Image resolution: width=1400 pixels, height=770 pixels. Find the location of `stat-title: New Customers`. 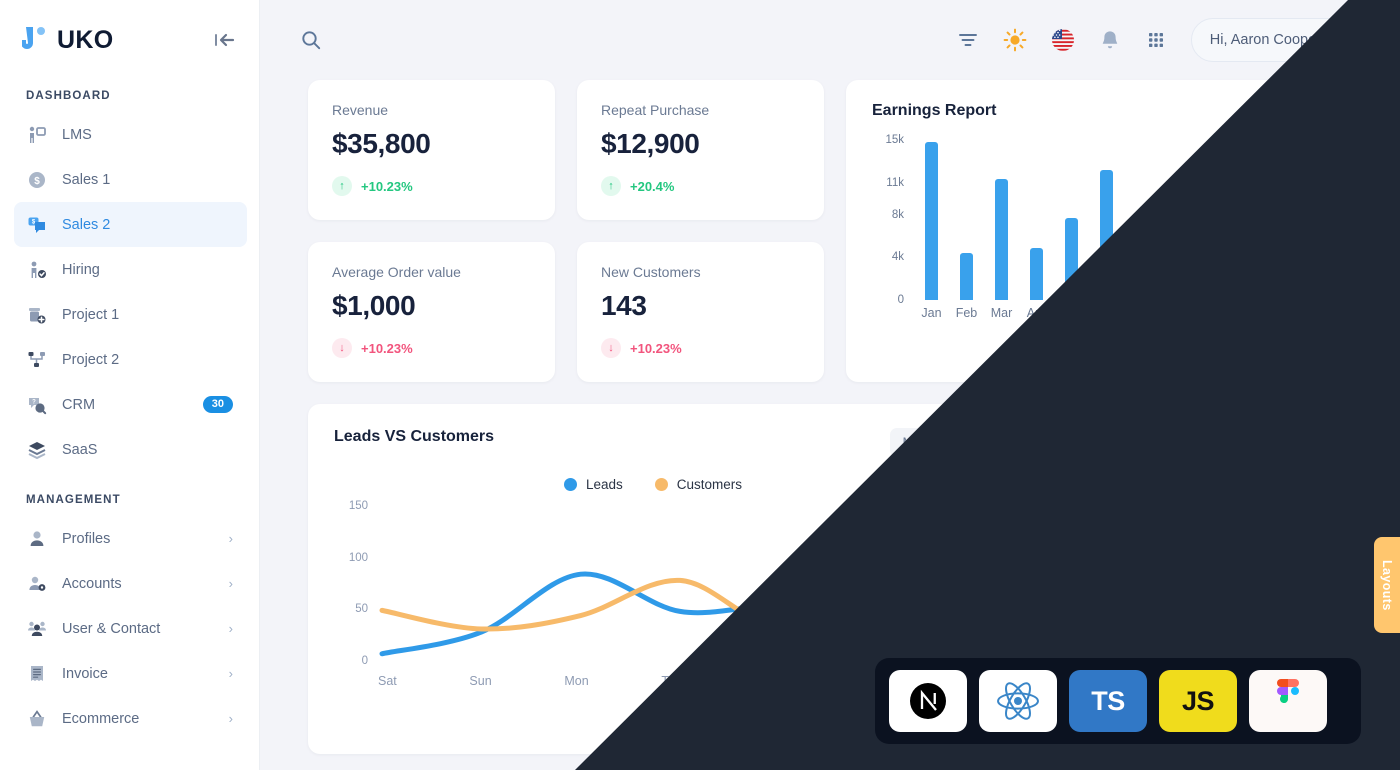

stat-title: New Customers is located at coordinates (651, 272).